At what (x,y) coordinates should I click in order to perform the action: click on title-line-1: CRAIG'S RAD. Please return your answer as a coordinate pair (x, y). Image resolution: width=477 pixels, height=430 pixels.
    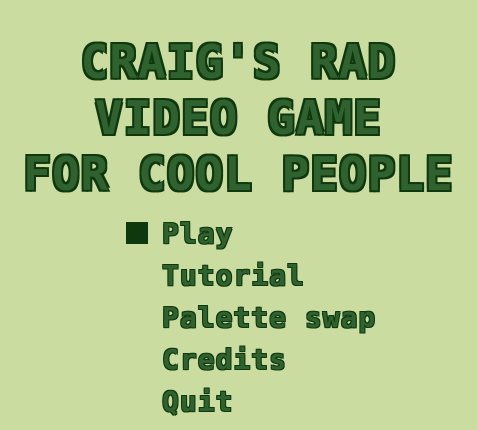
    Looking at the image, I should click on (238, 62).